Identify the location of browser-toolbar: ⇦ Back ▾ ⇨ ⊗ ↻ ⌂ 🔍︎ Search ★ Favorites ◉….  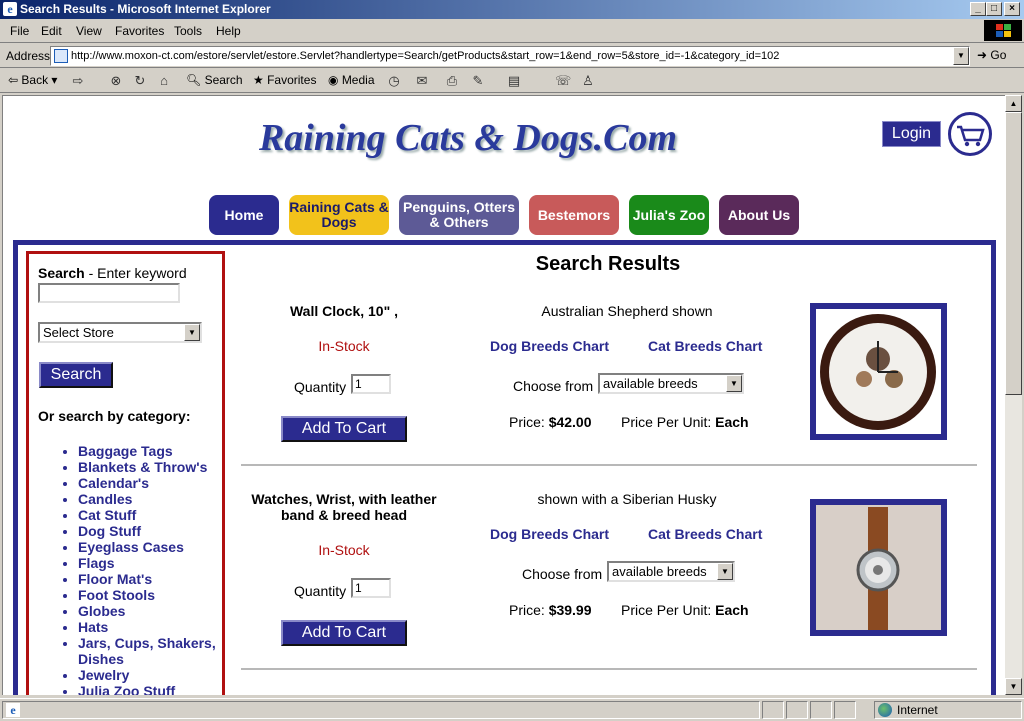
(512, 81).